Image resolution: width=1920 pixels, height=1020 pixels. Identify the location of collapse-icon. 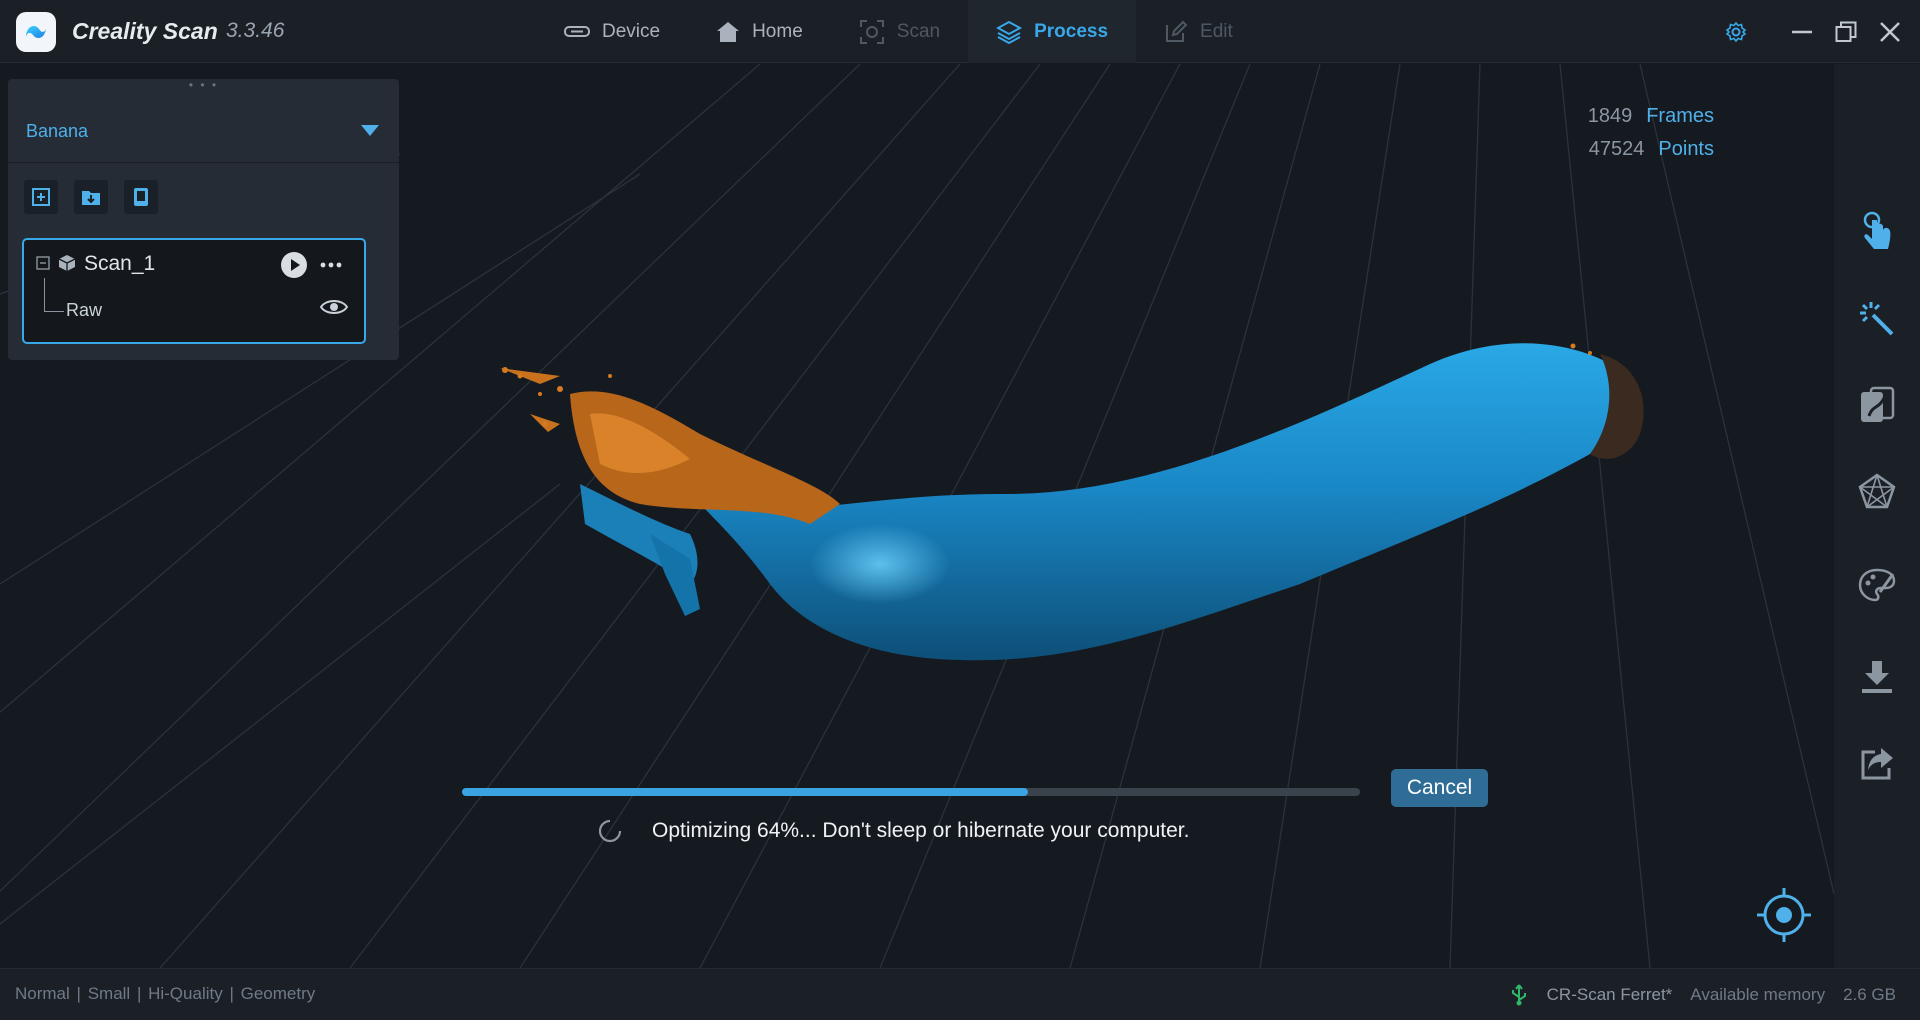
(43, 263).